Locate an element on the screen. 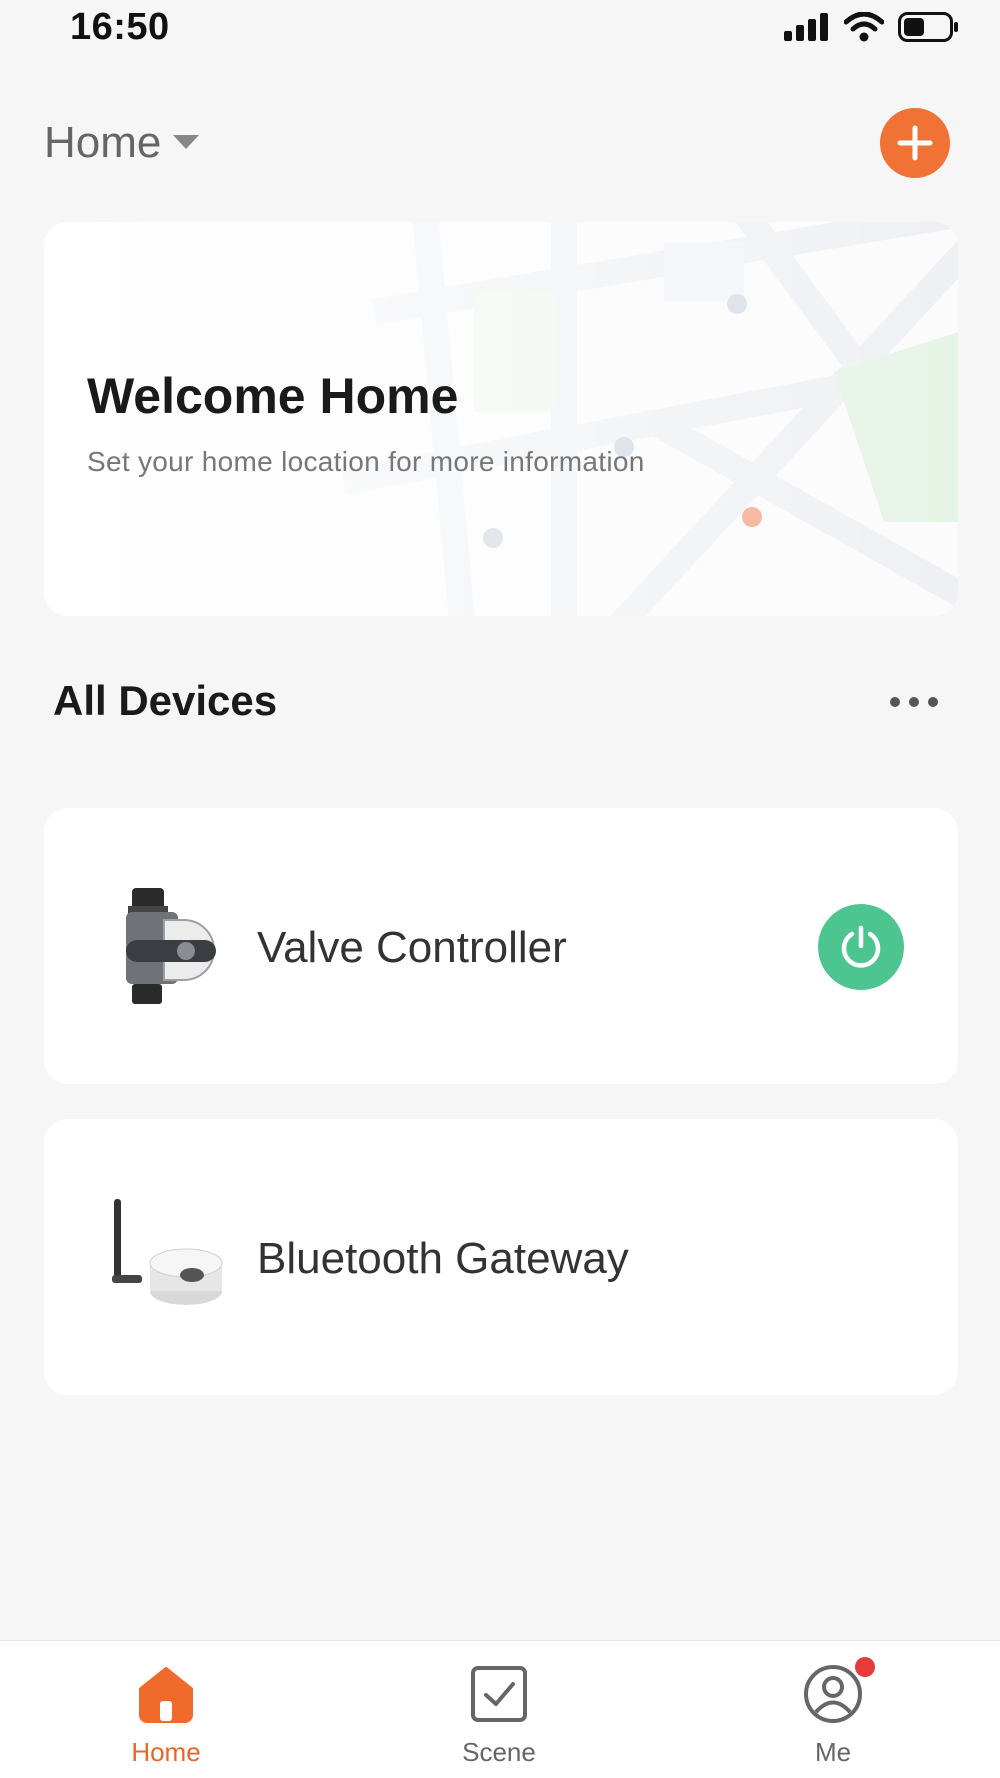 This screenshot has height=1778, width=1000. power-icon is located at coordinates (861, 946).